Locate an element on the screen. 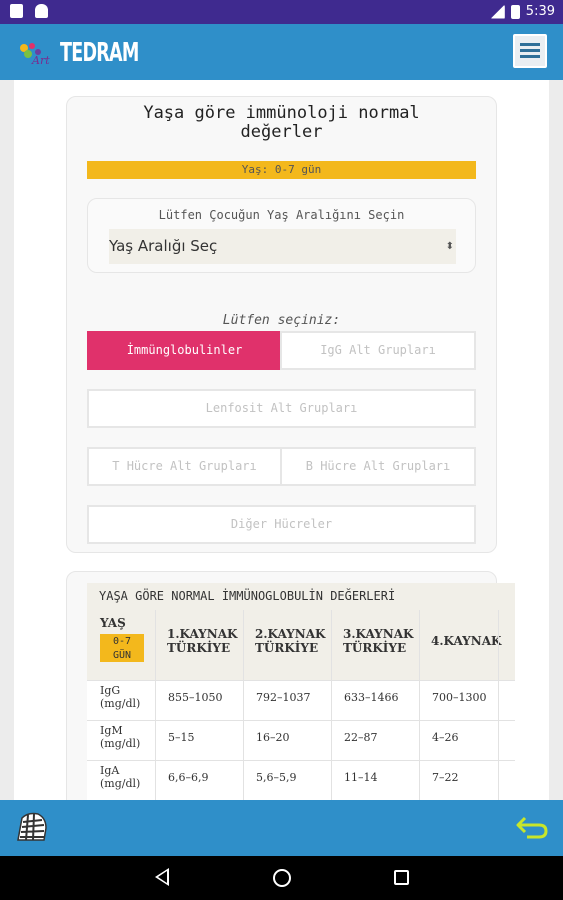 This screenshot has width=563, height=900. table-cell: 6,6–6,9 is located at coordinates (199, 780).